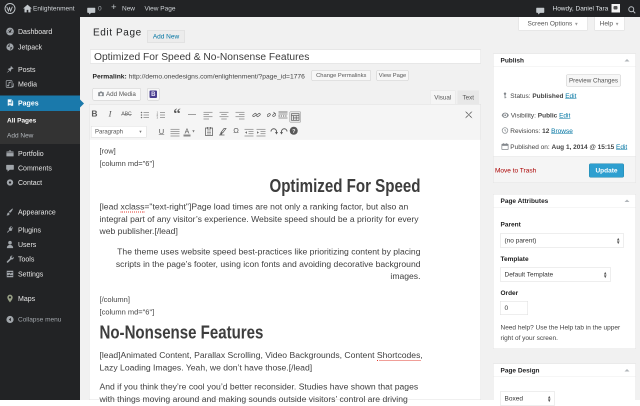 Image resolution: width=640 pixels, height=406 pixels. Describe the element at coordinates (158, 118) in the screenshot. I see `svg-text: 3` at that location.